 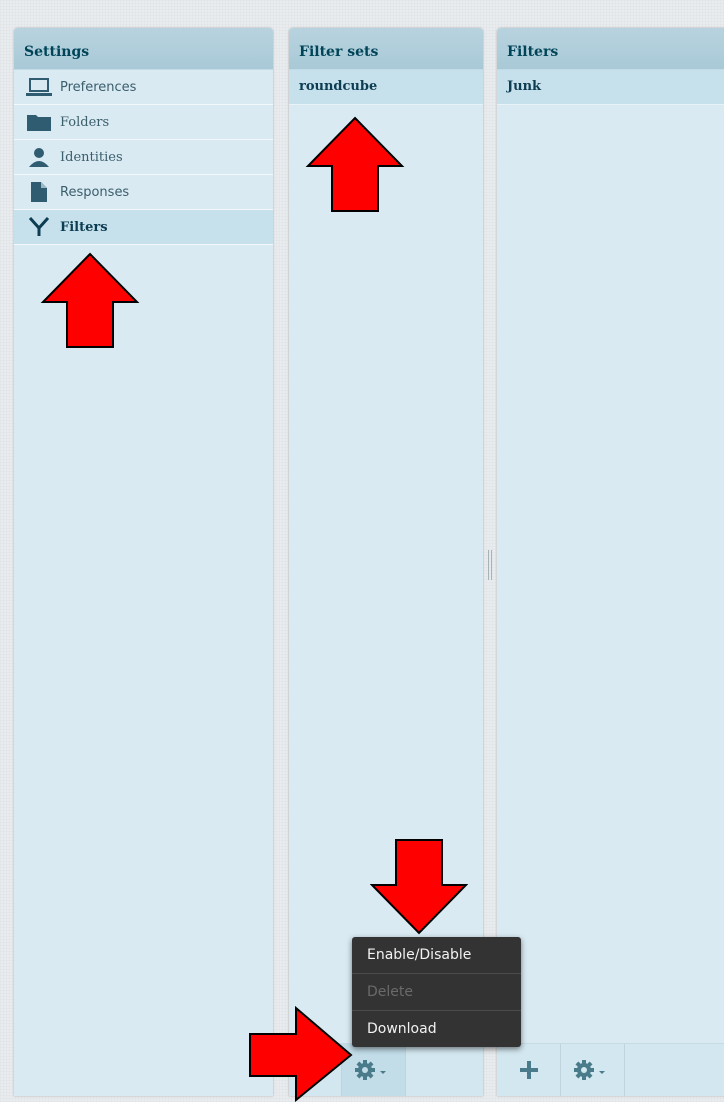 I want to click on sidebar-item-label: Responses, so click(x=95, y=192).